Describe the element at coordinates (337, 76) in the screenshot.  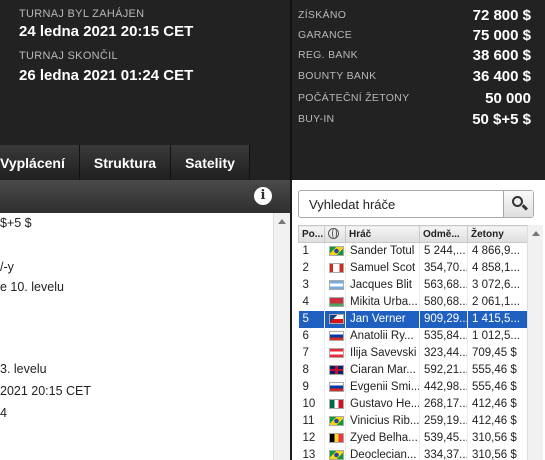
I see `stat-label: BOUNTY BANK` at that location.